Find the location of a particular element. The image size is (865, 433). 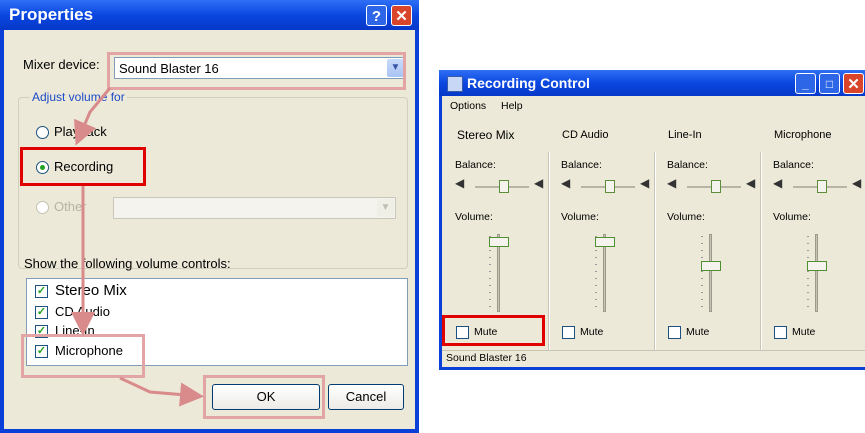

channel-name-cd-audio: CD Audio is located at coordinates (585, 135).